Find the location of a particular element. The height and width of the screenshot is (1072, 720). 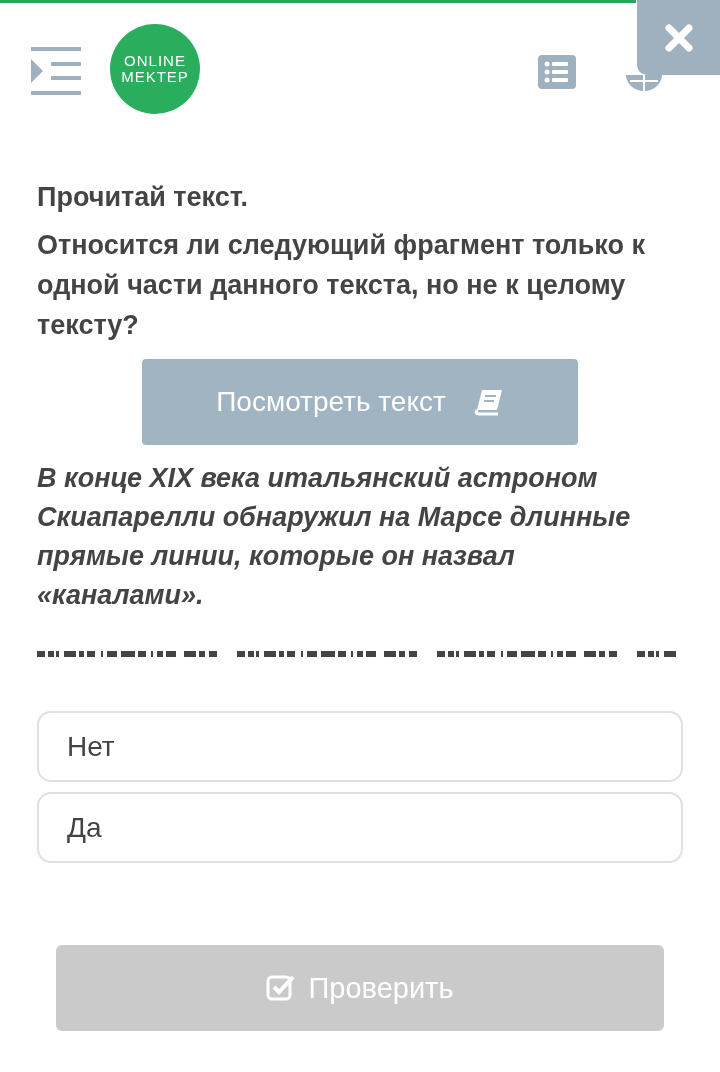

checkbox-icon is located at coordinates (281, 988).